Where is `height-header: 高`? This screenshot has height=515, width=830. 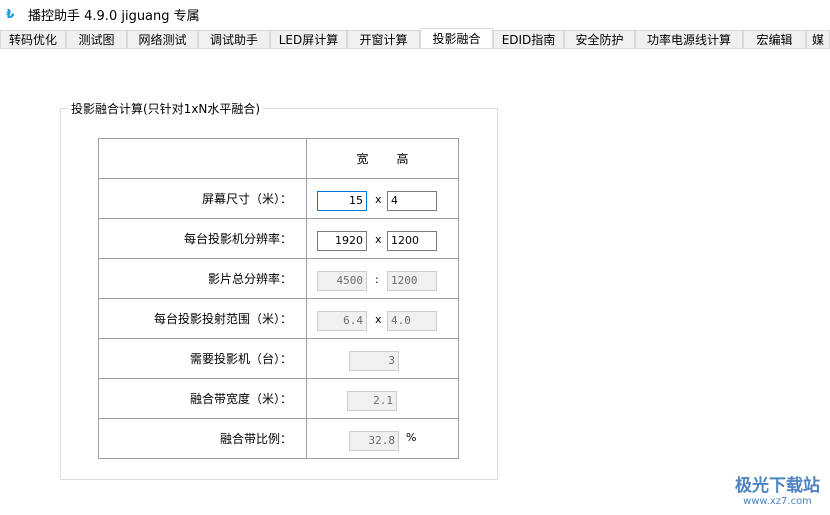
height-header: 高 is located at coordinates (402, 159).